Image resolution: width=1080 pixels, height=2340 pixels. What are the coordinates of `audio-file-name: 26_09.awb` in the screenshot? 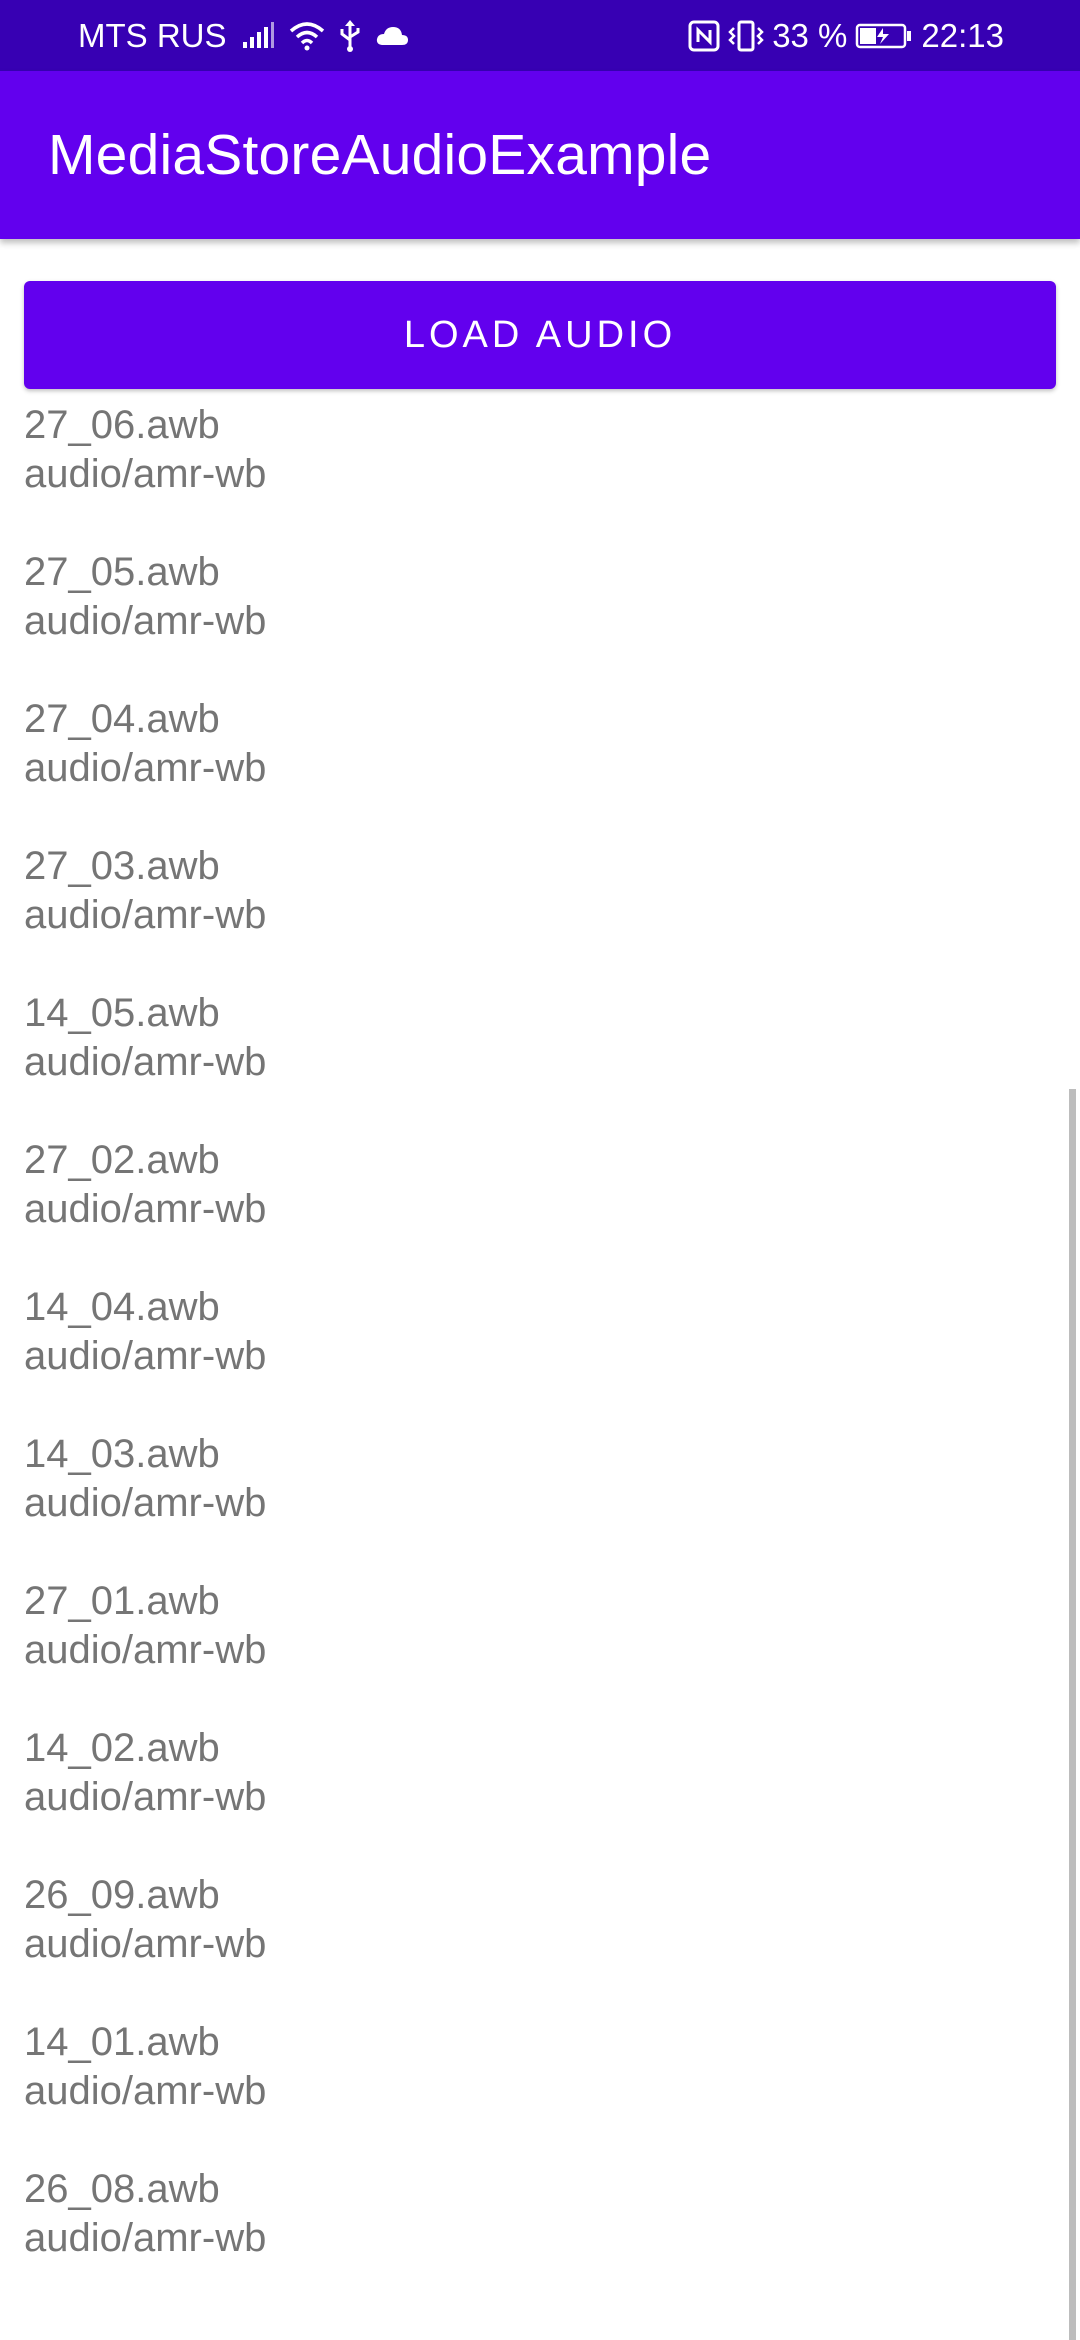 It's located at (122, 1895).